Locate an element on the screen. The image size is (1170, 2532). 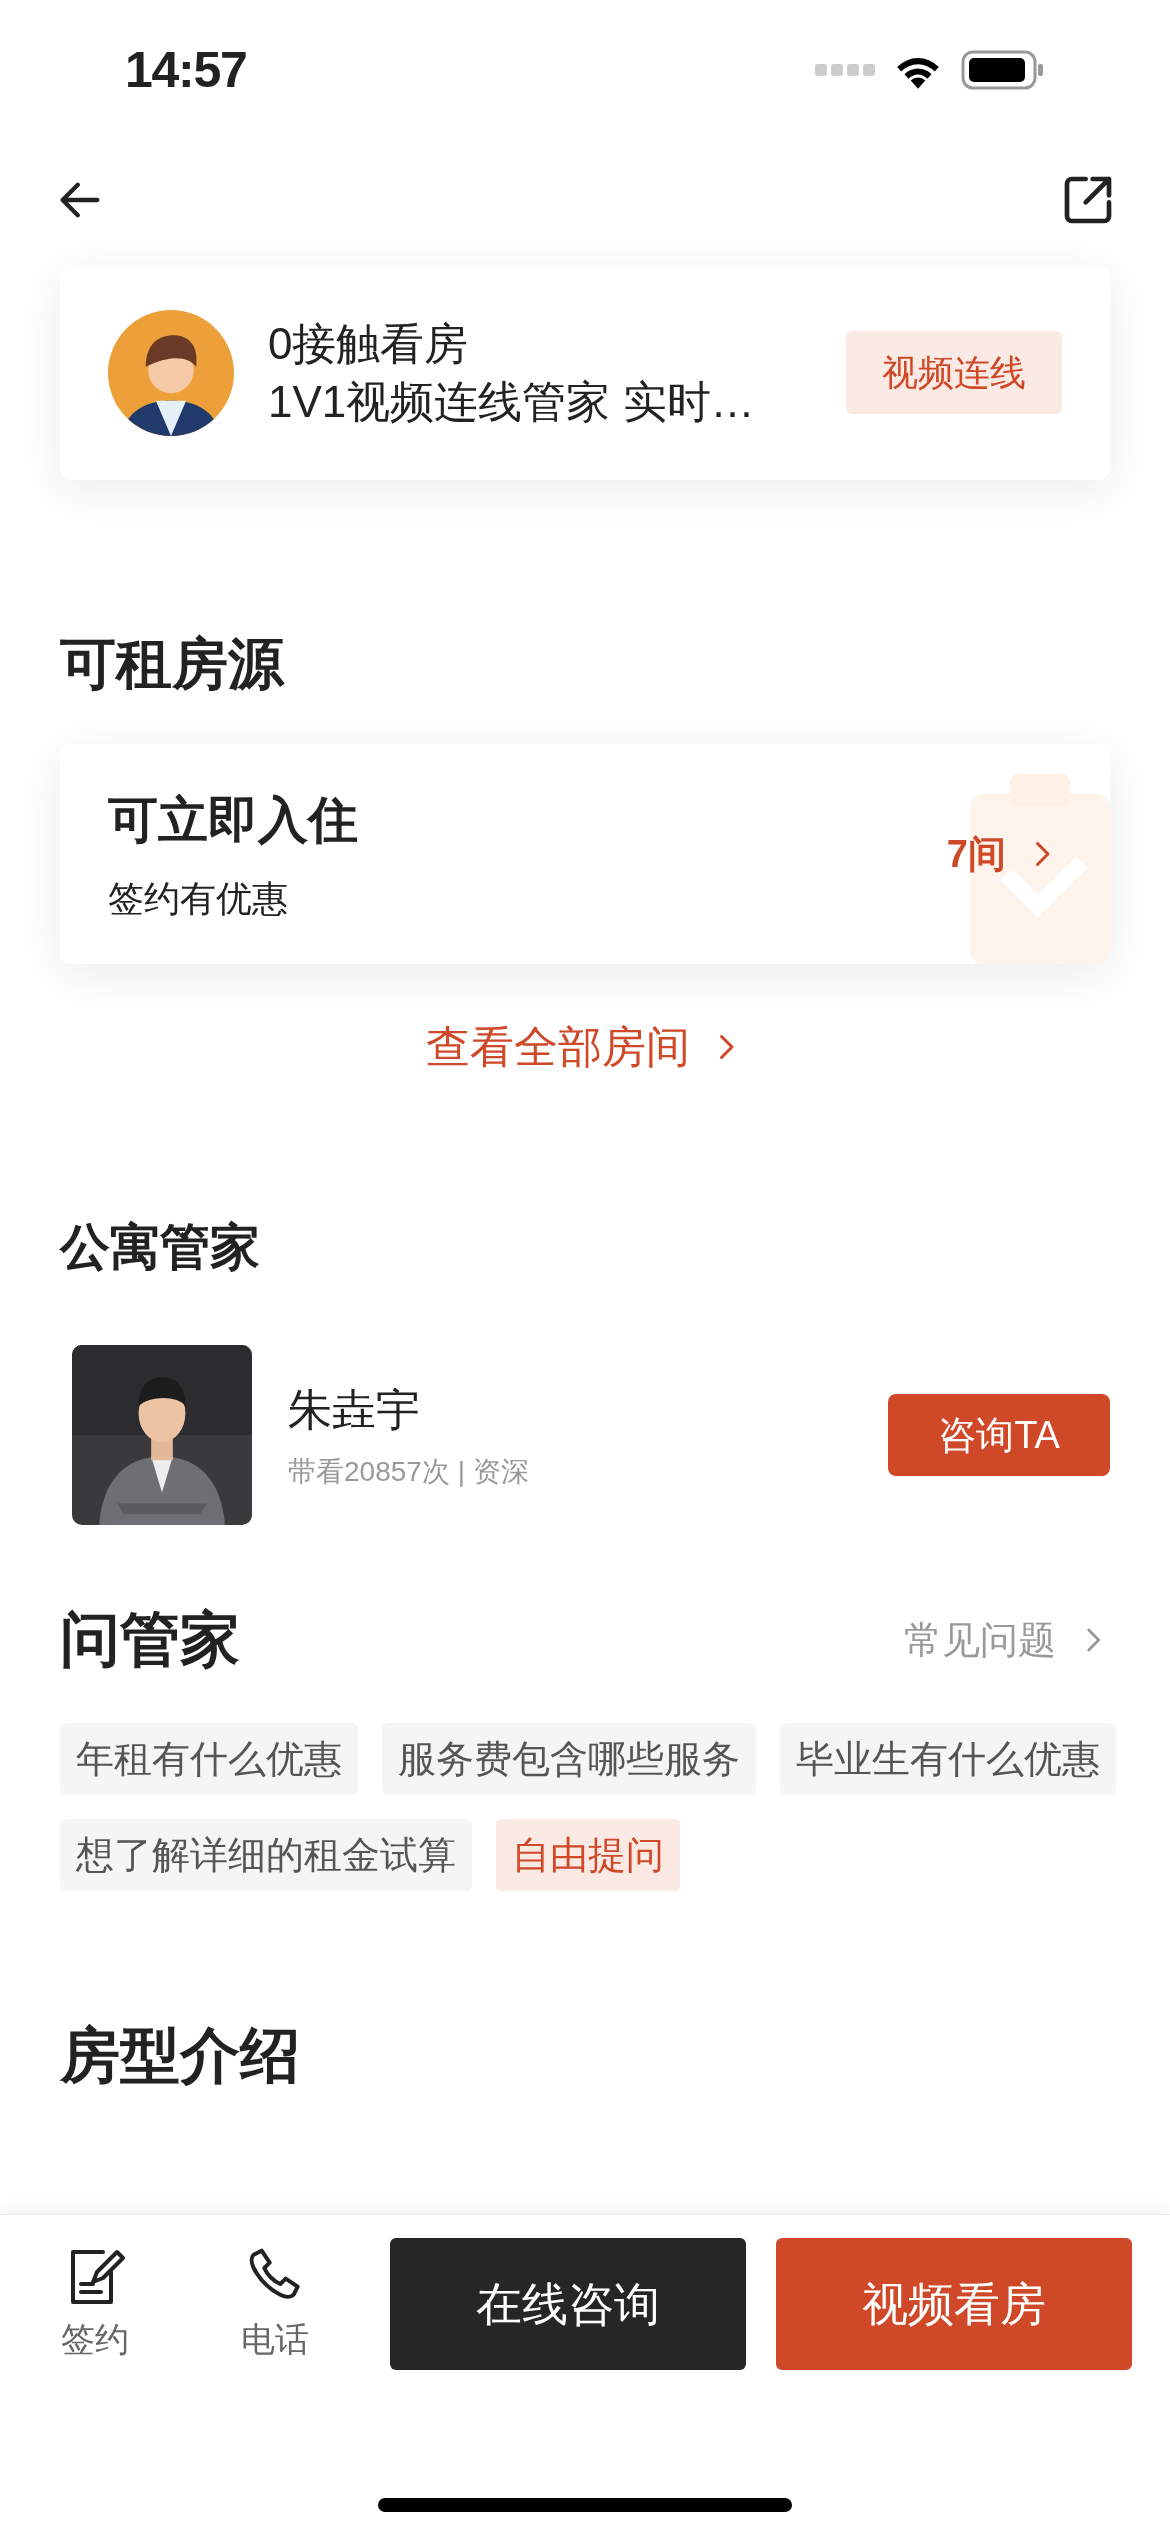
question-tag: 年租有什么优惠 is located at coordinates (209, 1759).